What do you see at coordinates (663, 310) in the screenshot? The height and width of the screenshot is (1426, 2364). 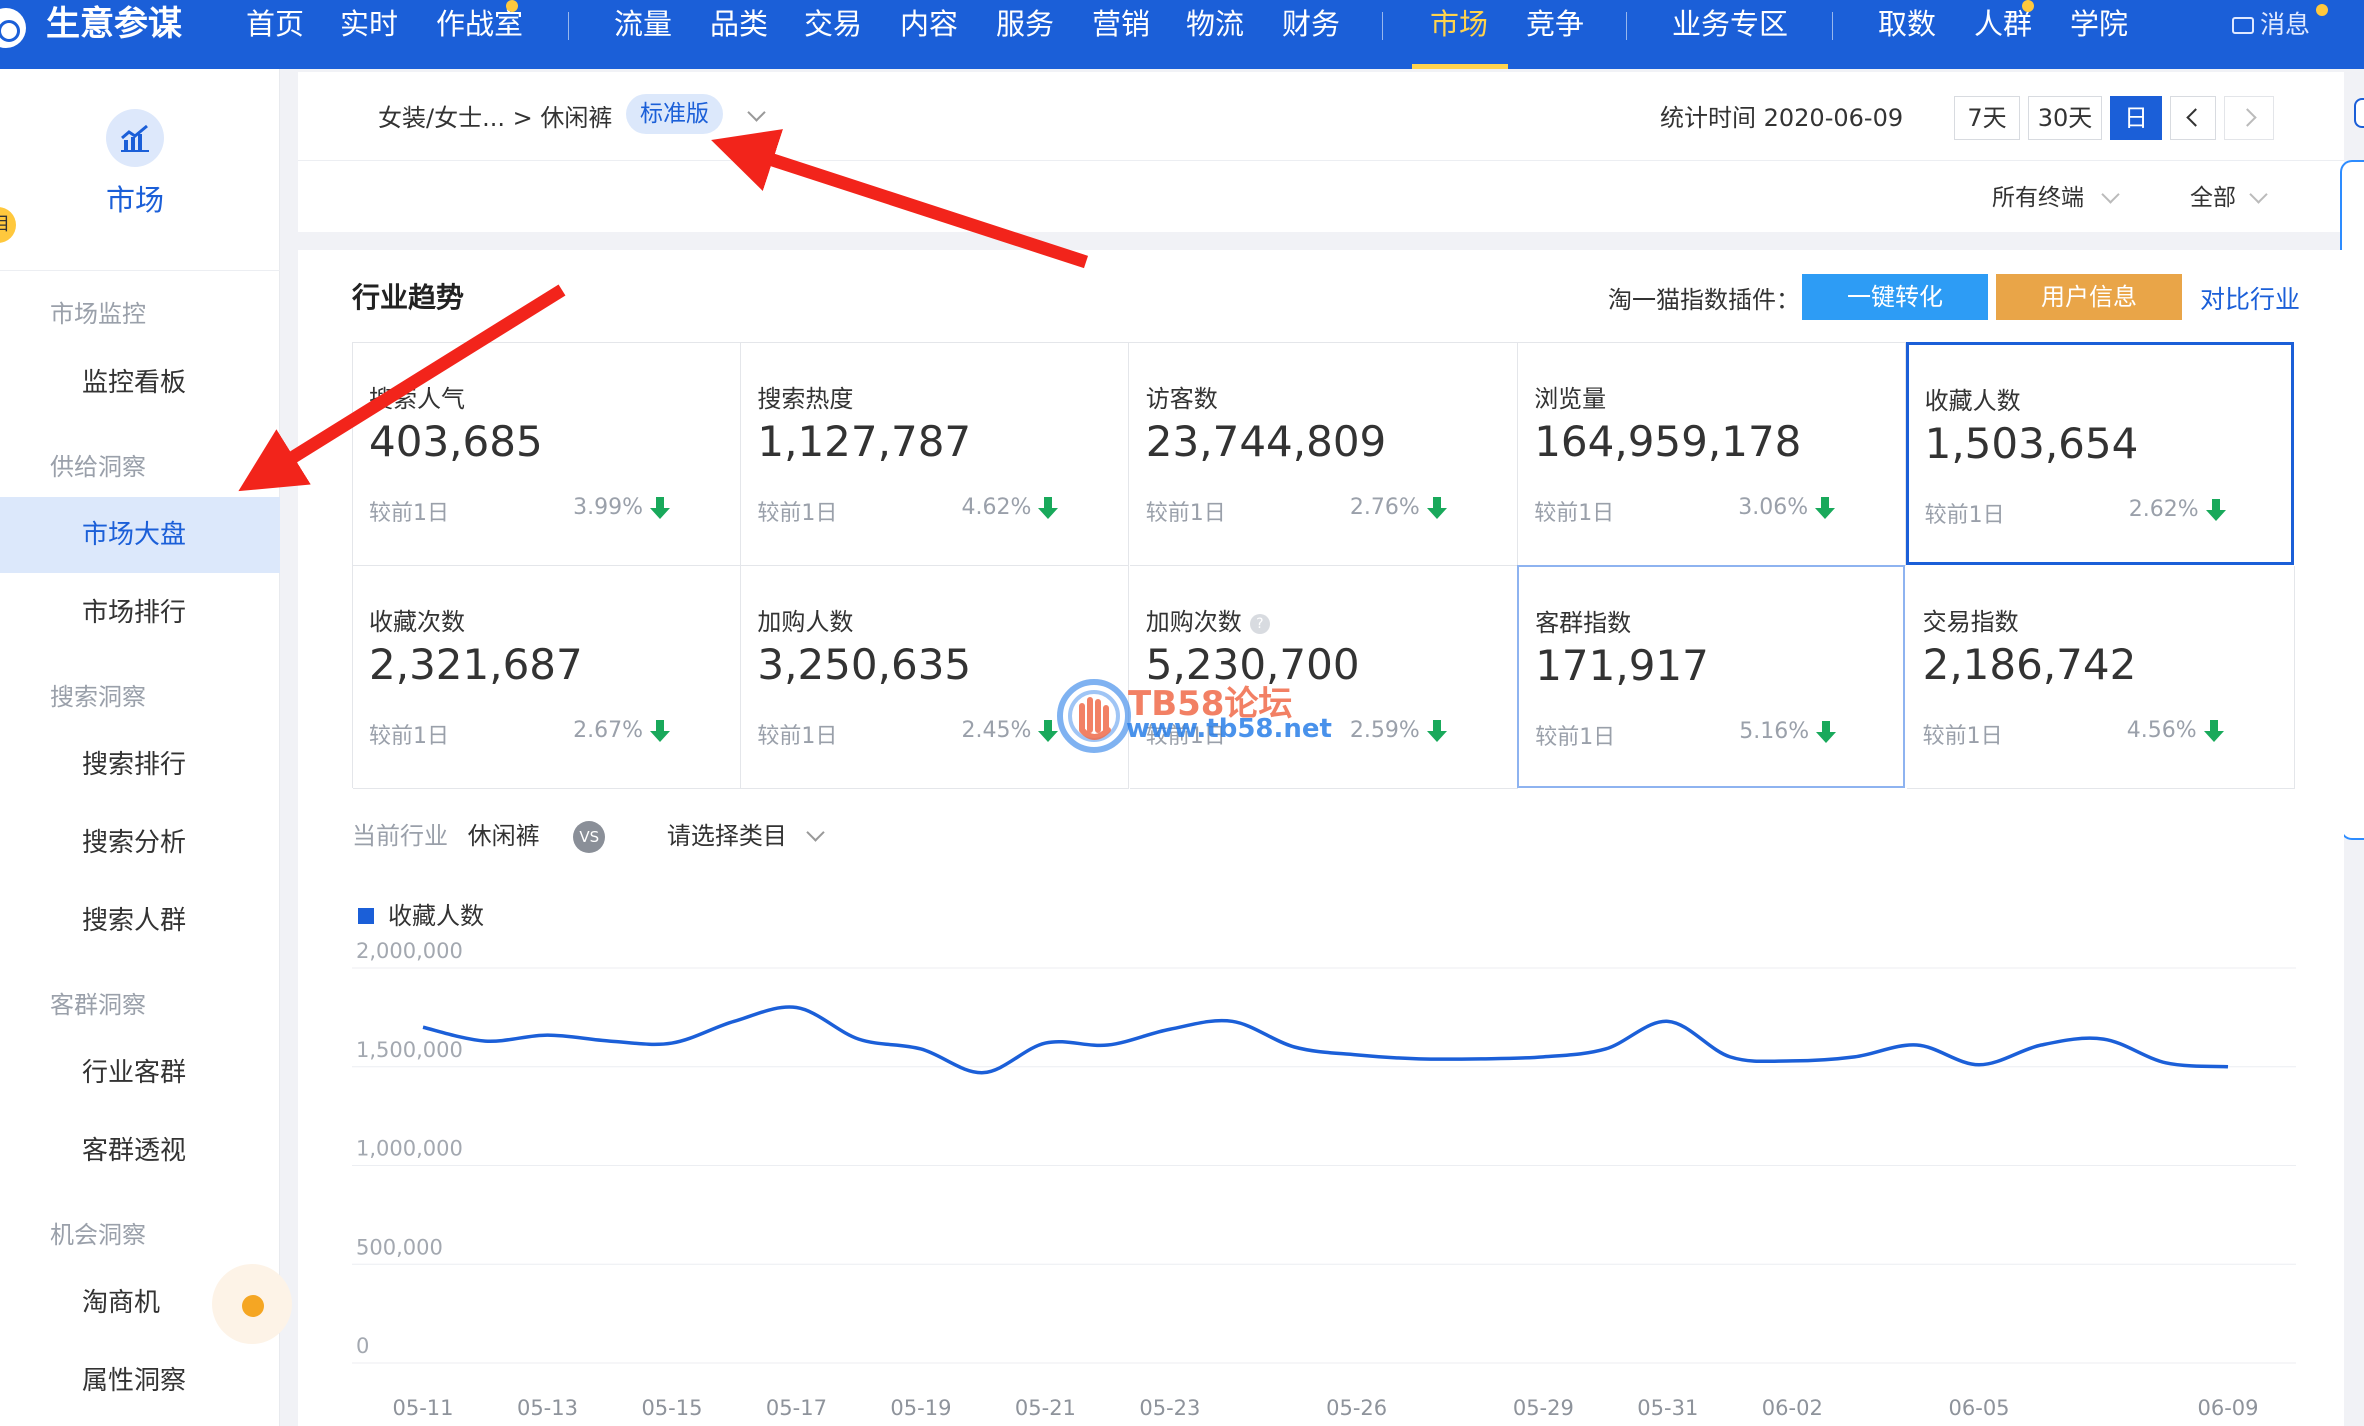 I see `annotation-arrows` at bounding box center [663, 310].